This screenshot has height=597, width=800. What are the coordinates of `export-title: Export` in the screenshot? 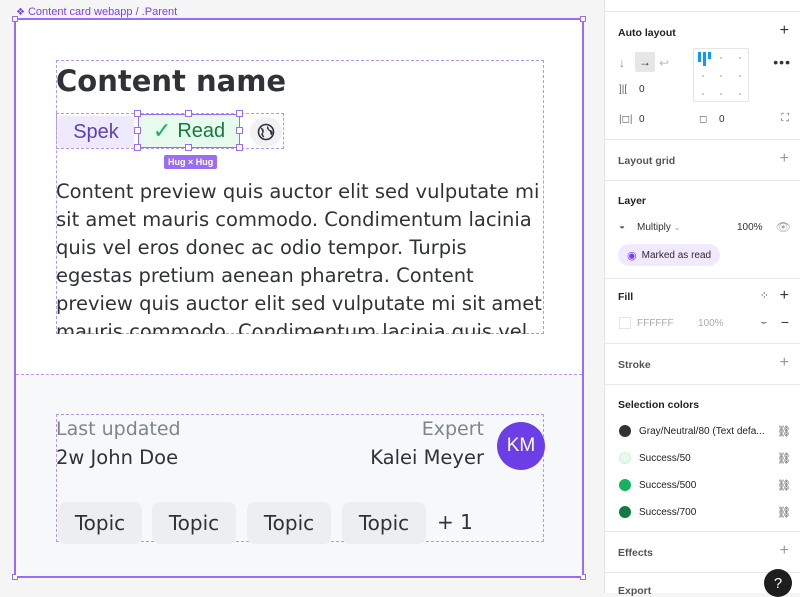 It's located at (635, 591).